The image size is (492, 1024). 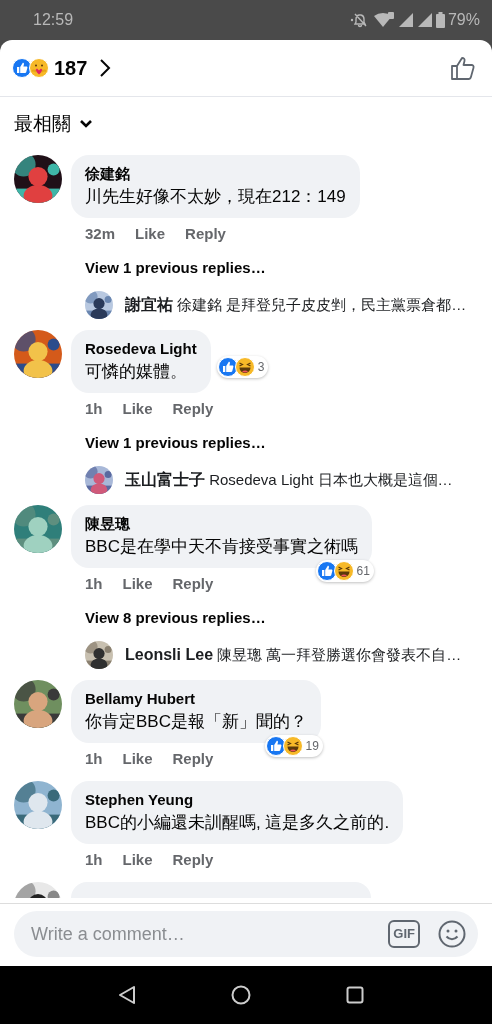 What do you see at coordinates (237, 800) in the screenshot?
I see `comment-author: Stephen Yeung` at bounding box center [237, 800].